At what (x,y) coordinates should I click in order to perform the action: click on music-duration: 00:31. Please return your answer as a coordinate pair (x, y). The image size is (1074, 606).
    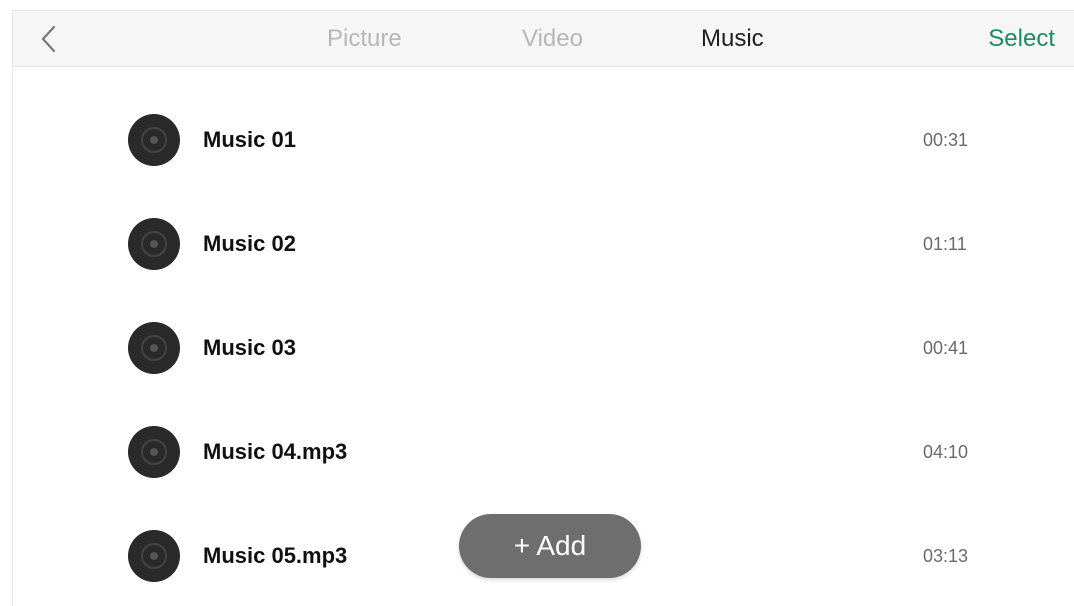
    Looking at the image, I should click on (946, 140).